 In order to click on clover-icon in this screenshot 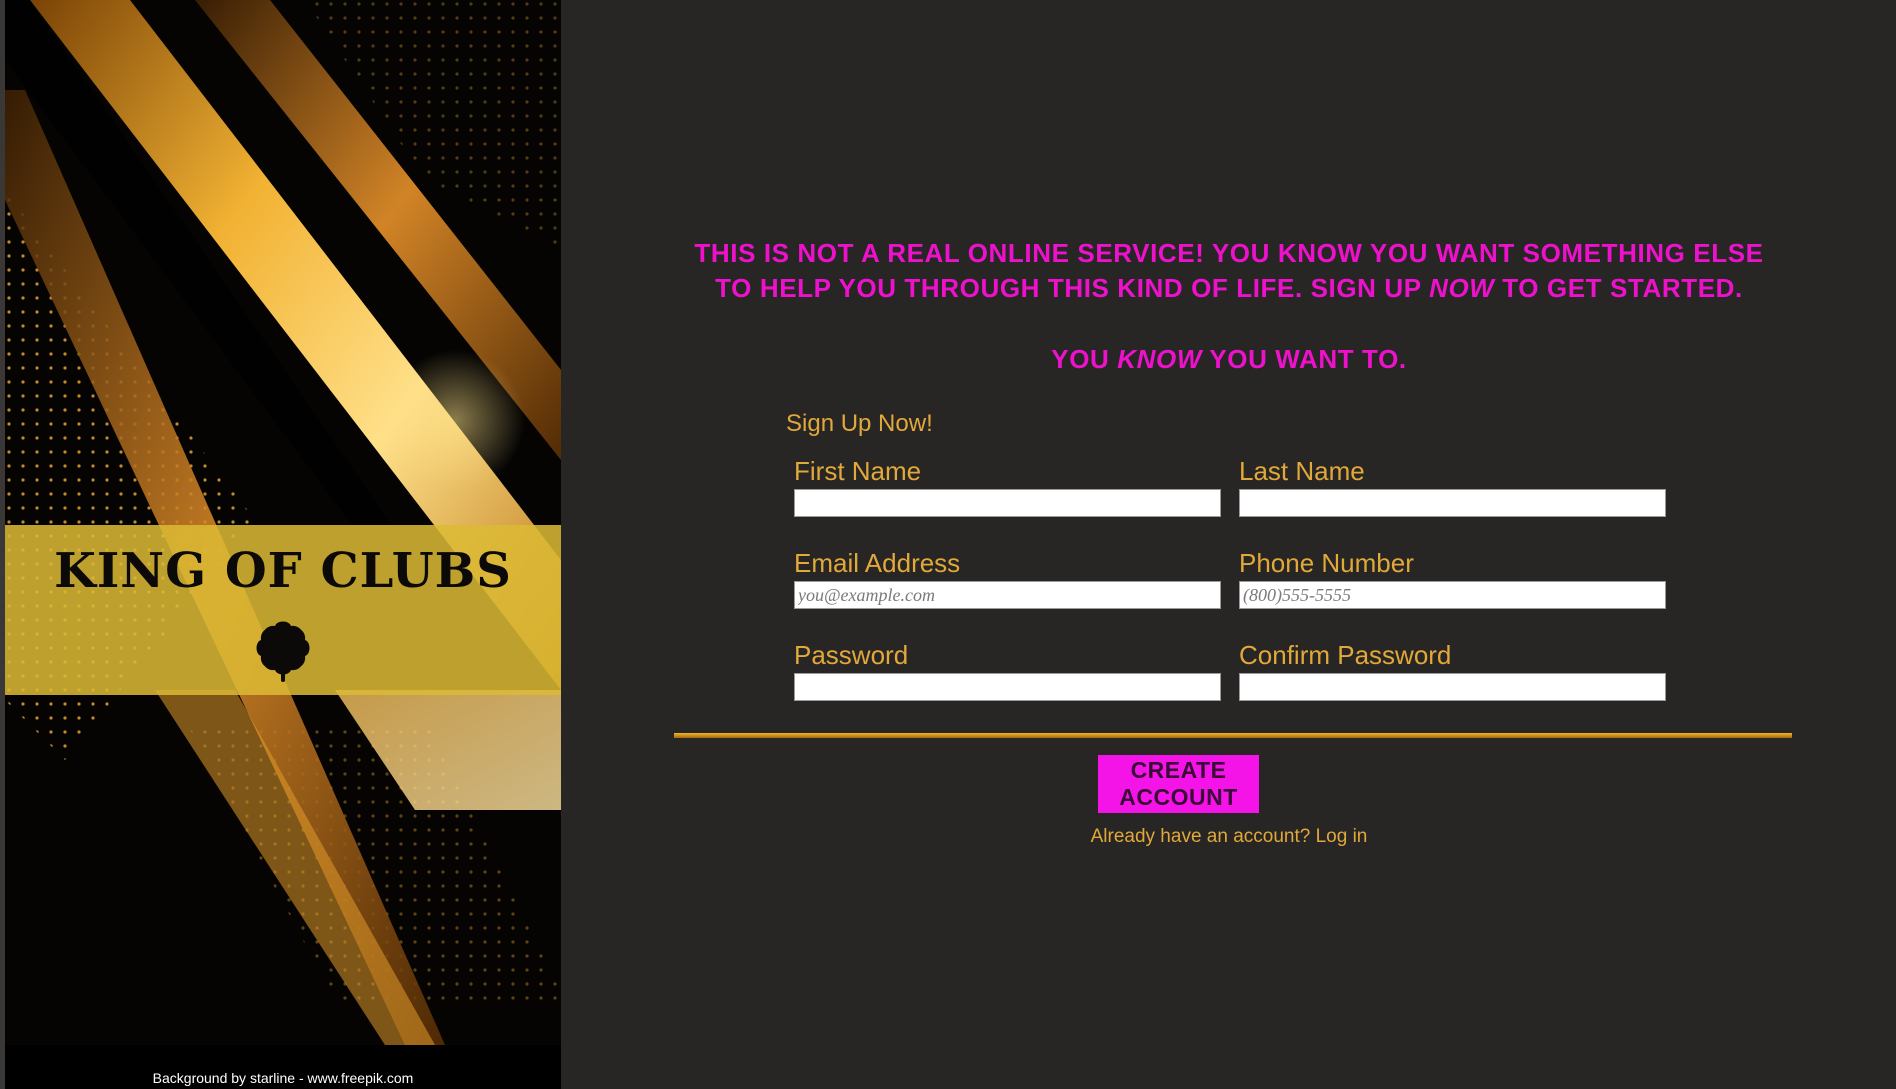, I will do `click(283, 651)`.